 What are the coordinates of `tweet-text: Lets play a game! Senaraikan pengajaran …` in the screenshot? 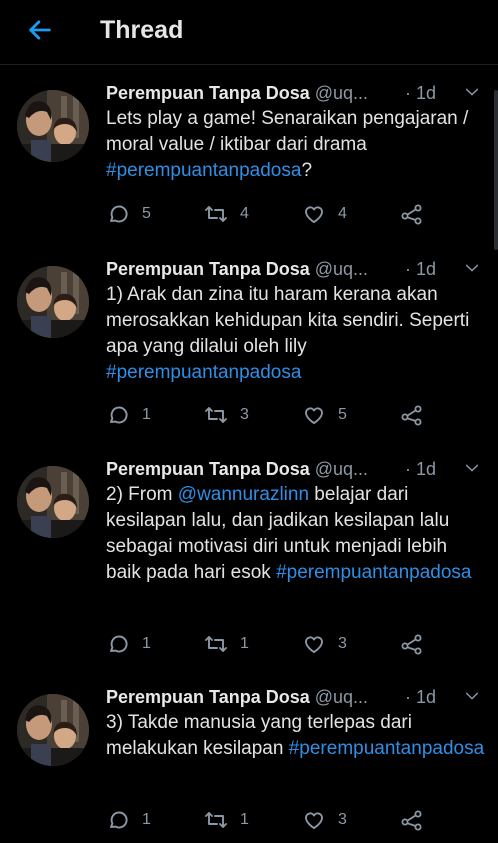 It's located at (296, 145).